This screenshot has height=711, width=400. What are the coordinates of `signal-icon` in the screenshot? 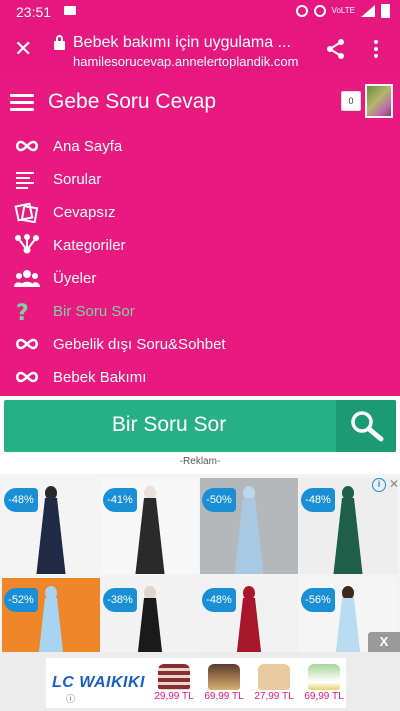 It's located at (368, 11).